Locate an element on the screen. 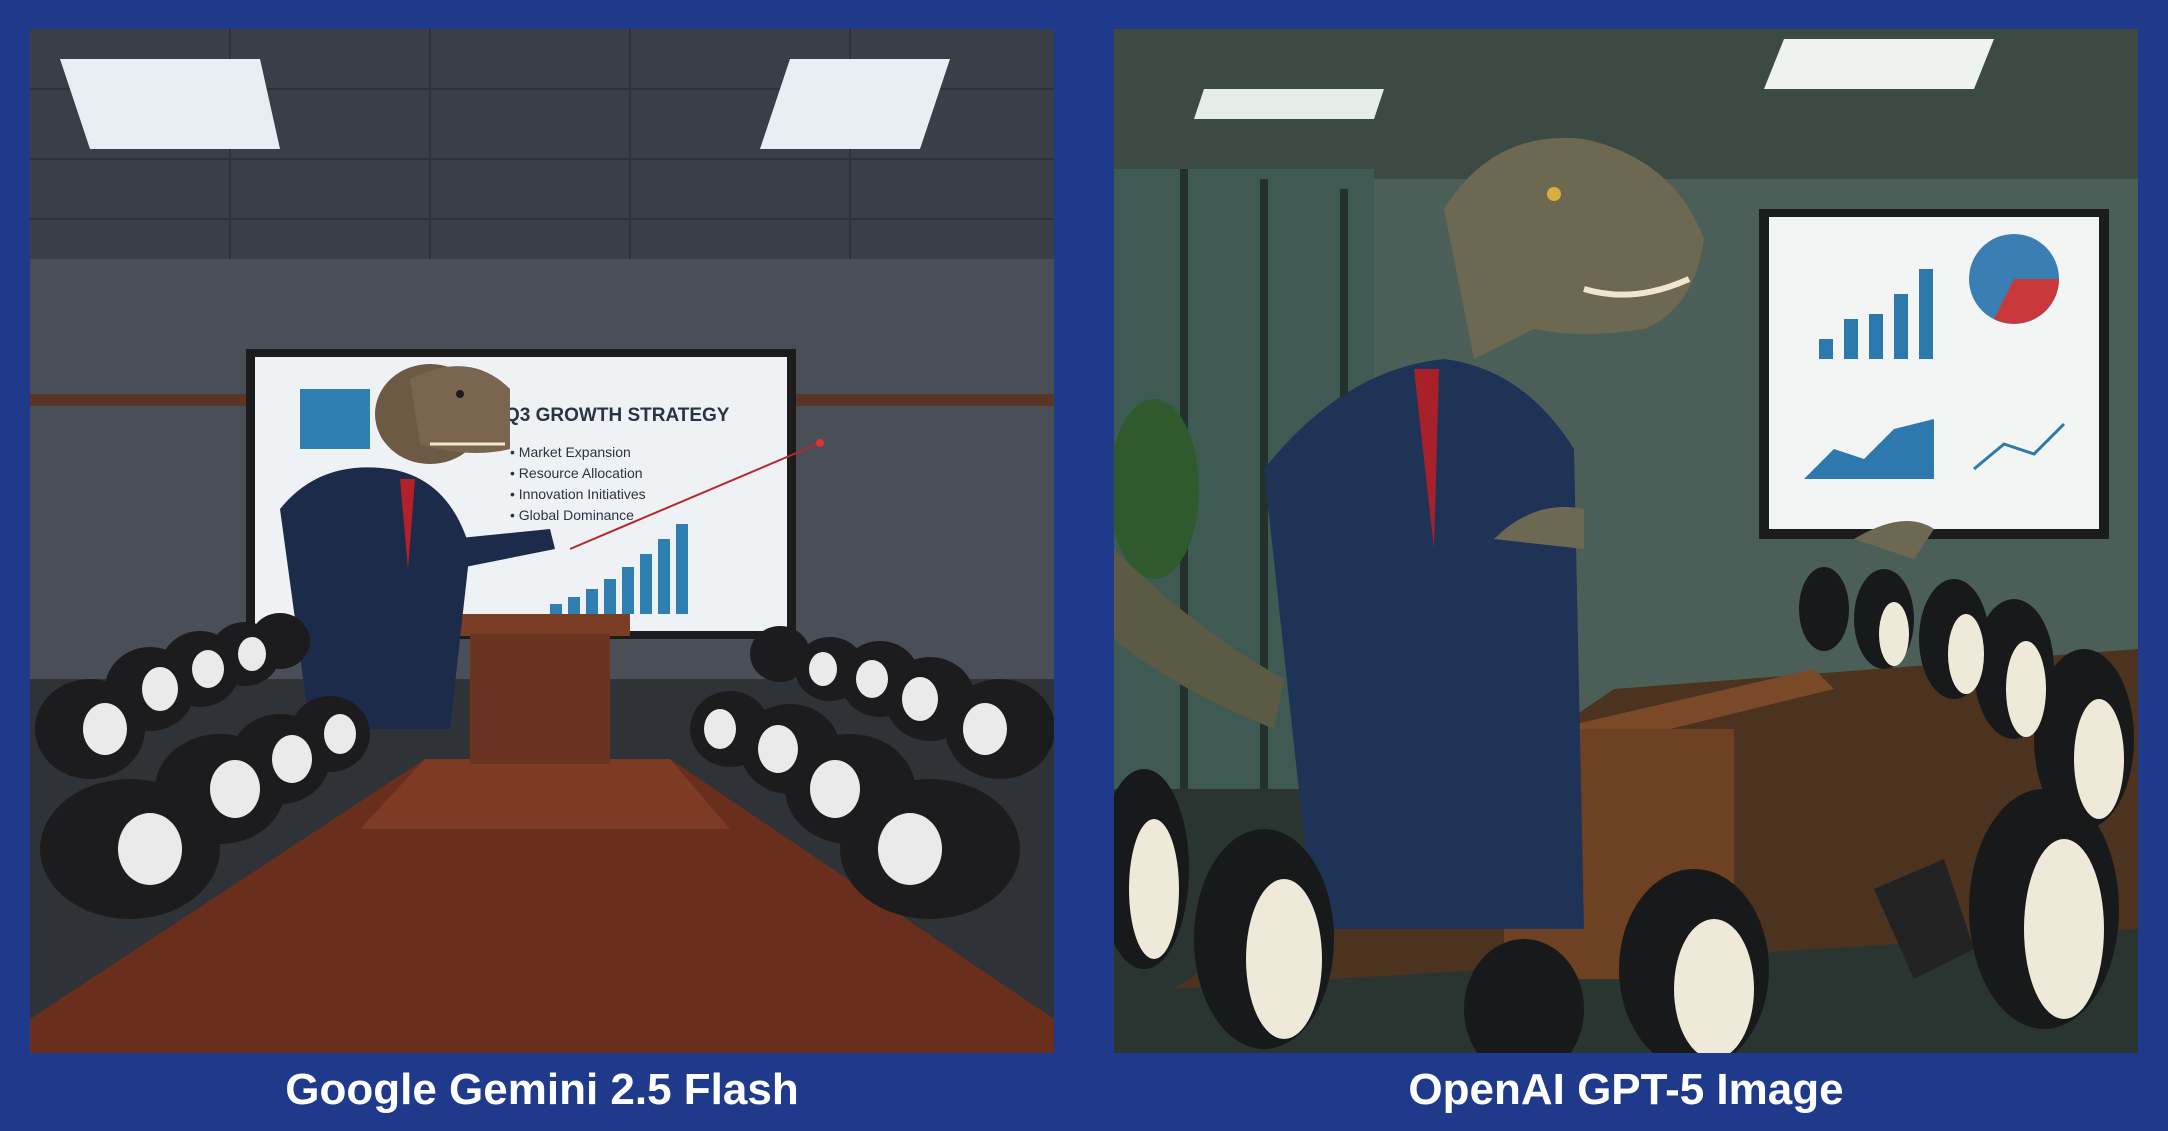 The height and width of the screenshot is (1131, 2168). left-caption: Google Gemini 2.5 Flash is located at coordinates (542, 1089).